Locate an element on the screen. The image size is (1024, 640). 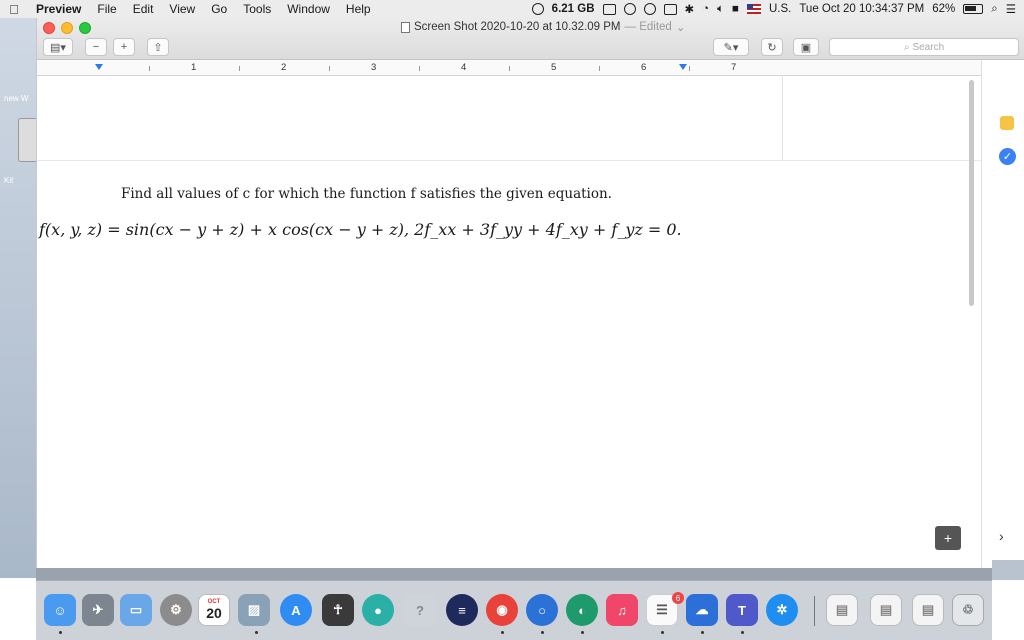
eclipse-icon: ≡ is located at coordinates (462, 610).